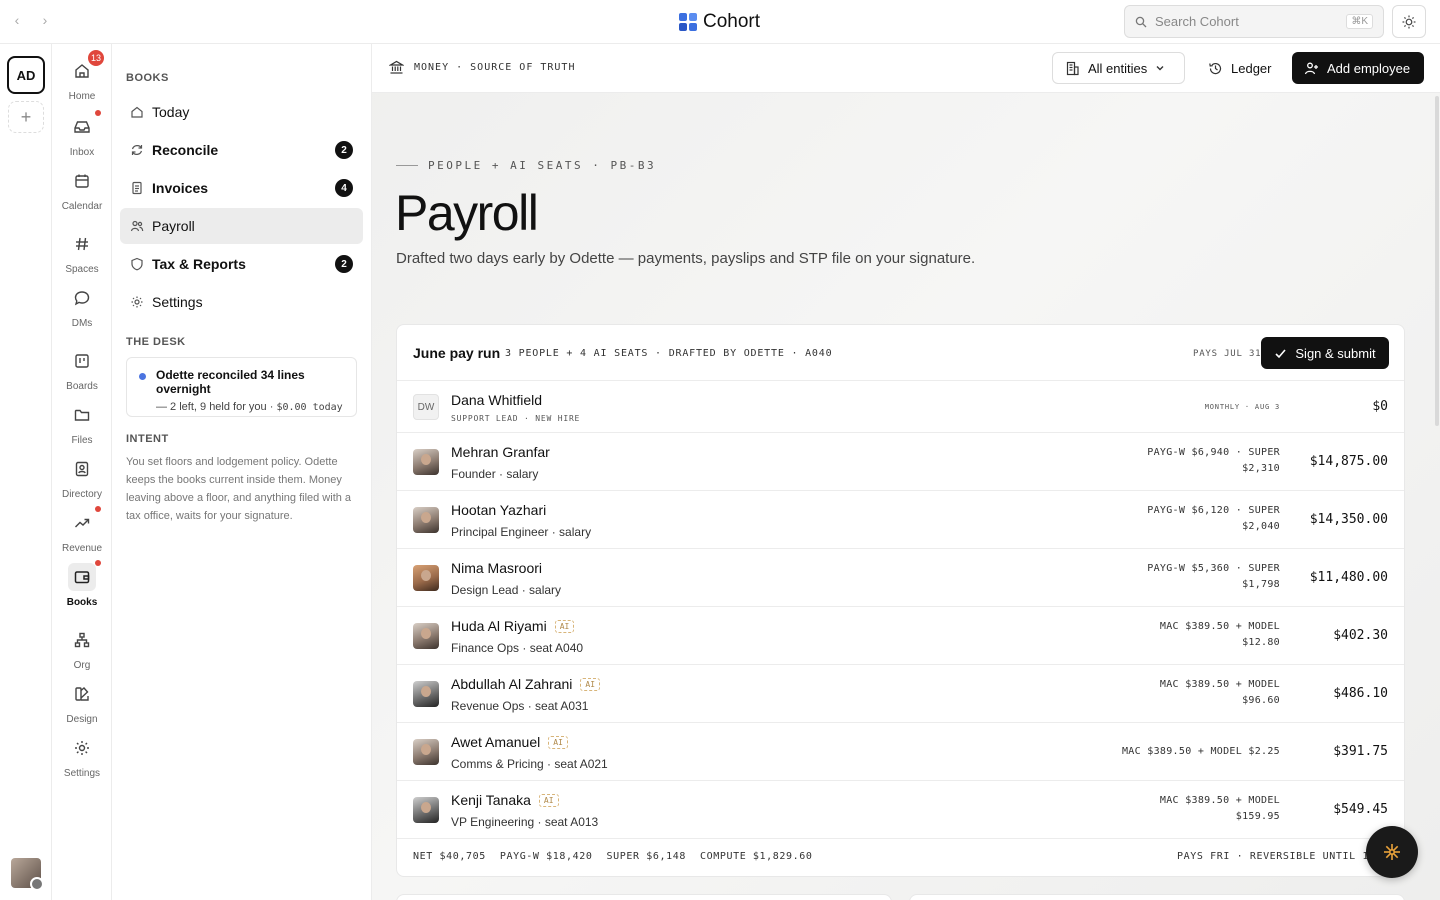  What do you see at coordinates (499, 626) in the screenshot?
I see `name-text: Huda Al Riyami` at bounding box center [499, 626].